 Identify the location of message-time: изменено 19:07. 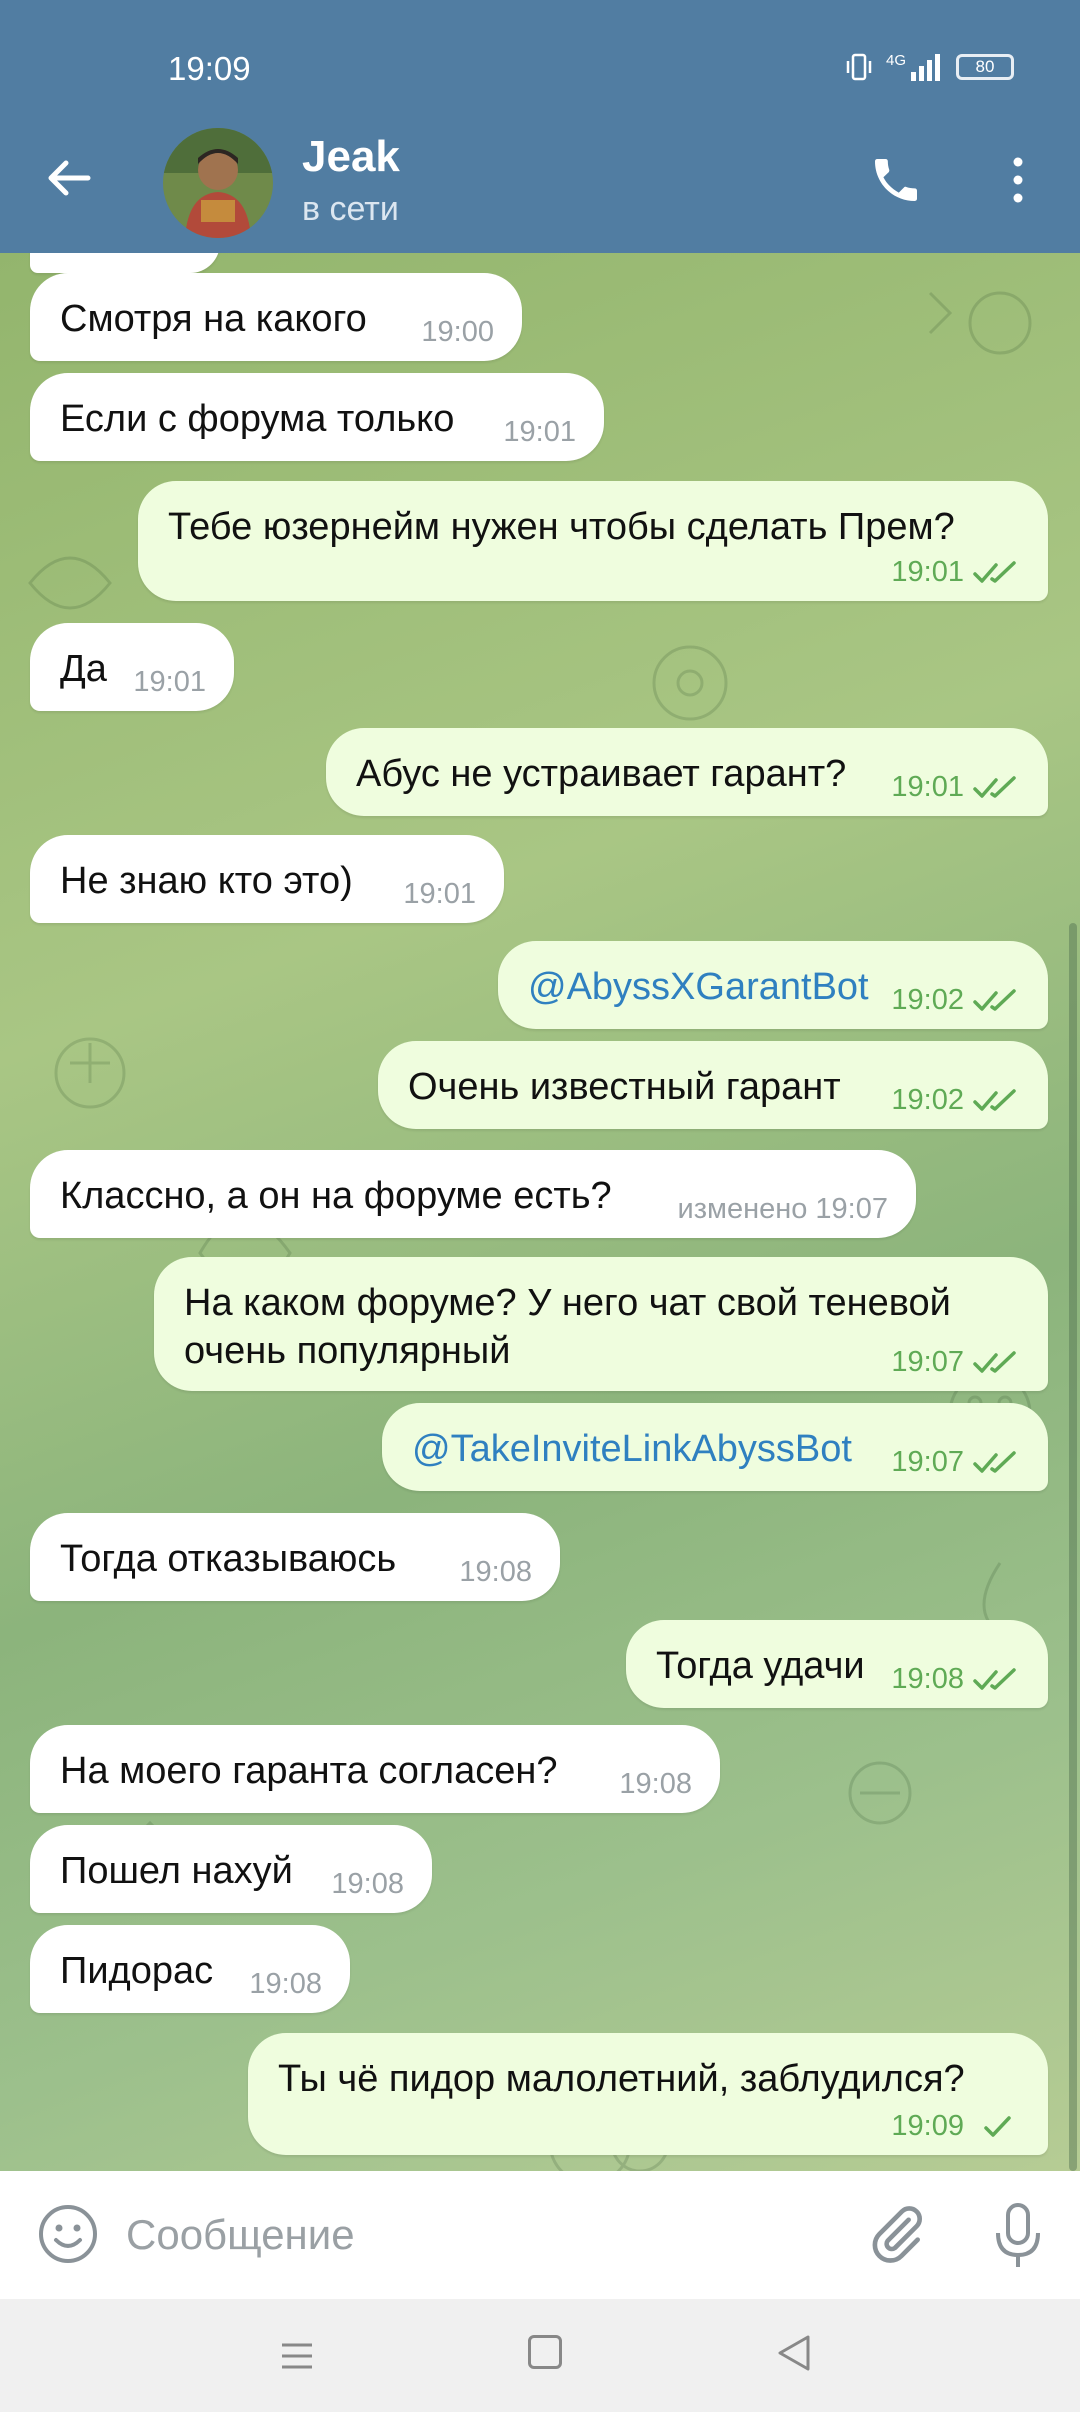
(782, 1209).